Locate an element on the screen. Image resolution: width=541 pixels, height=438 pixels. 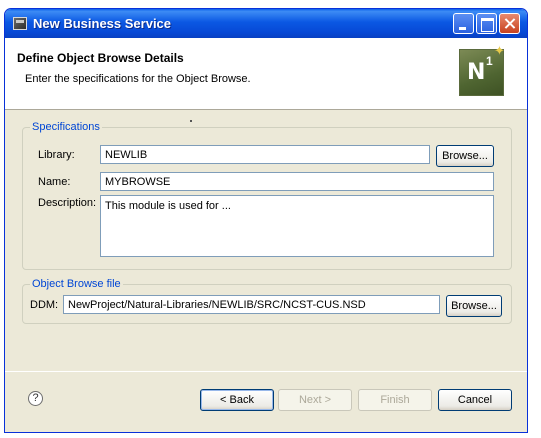
close-button is located at coordinates (509, 23).